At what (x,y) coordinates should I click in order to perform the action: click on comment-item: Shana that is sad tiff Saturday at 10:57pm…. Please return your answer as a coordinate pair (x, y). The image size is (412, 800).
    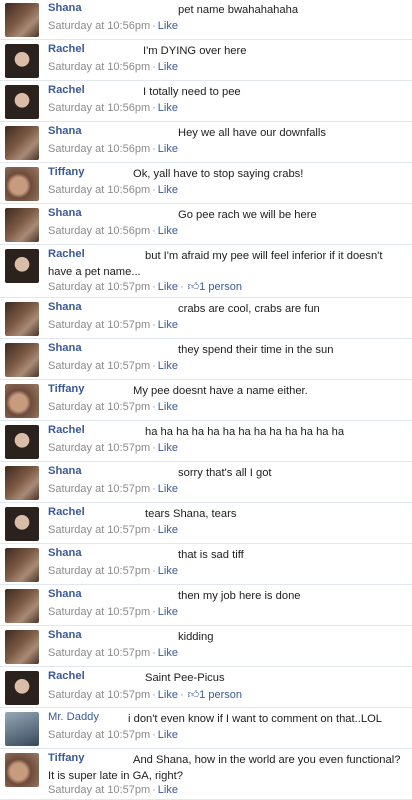
    Looking at the image, I should click on (206, 565).